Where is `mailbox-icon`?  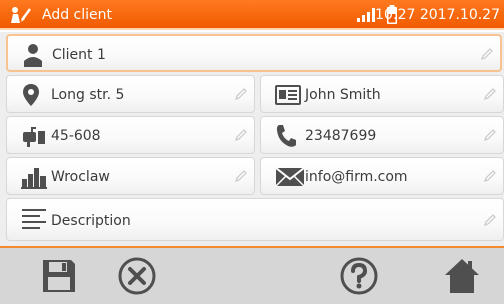
mailbox-icon is located at coordinates (34, 137).